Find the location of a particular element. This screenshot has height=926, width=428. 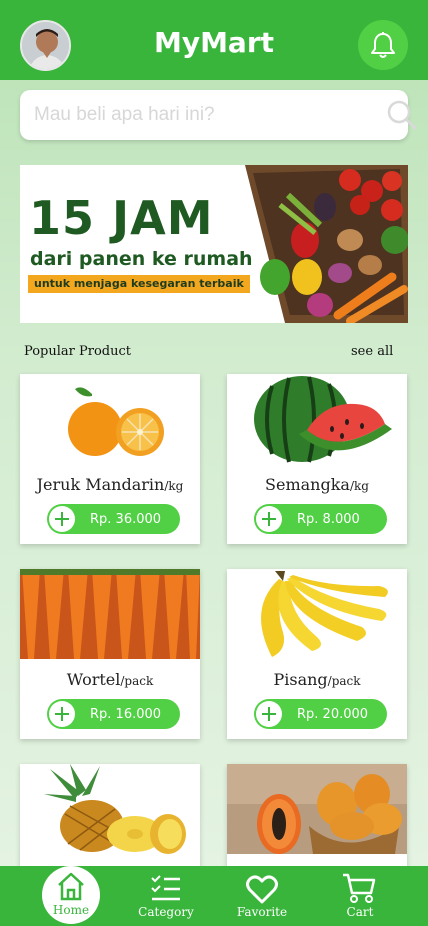

product-price: Rp. 20.000 is located at coordinates (333, 714).